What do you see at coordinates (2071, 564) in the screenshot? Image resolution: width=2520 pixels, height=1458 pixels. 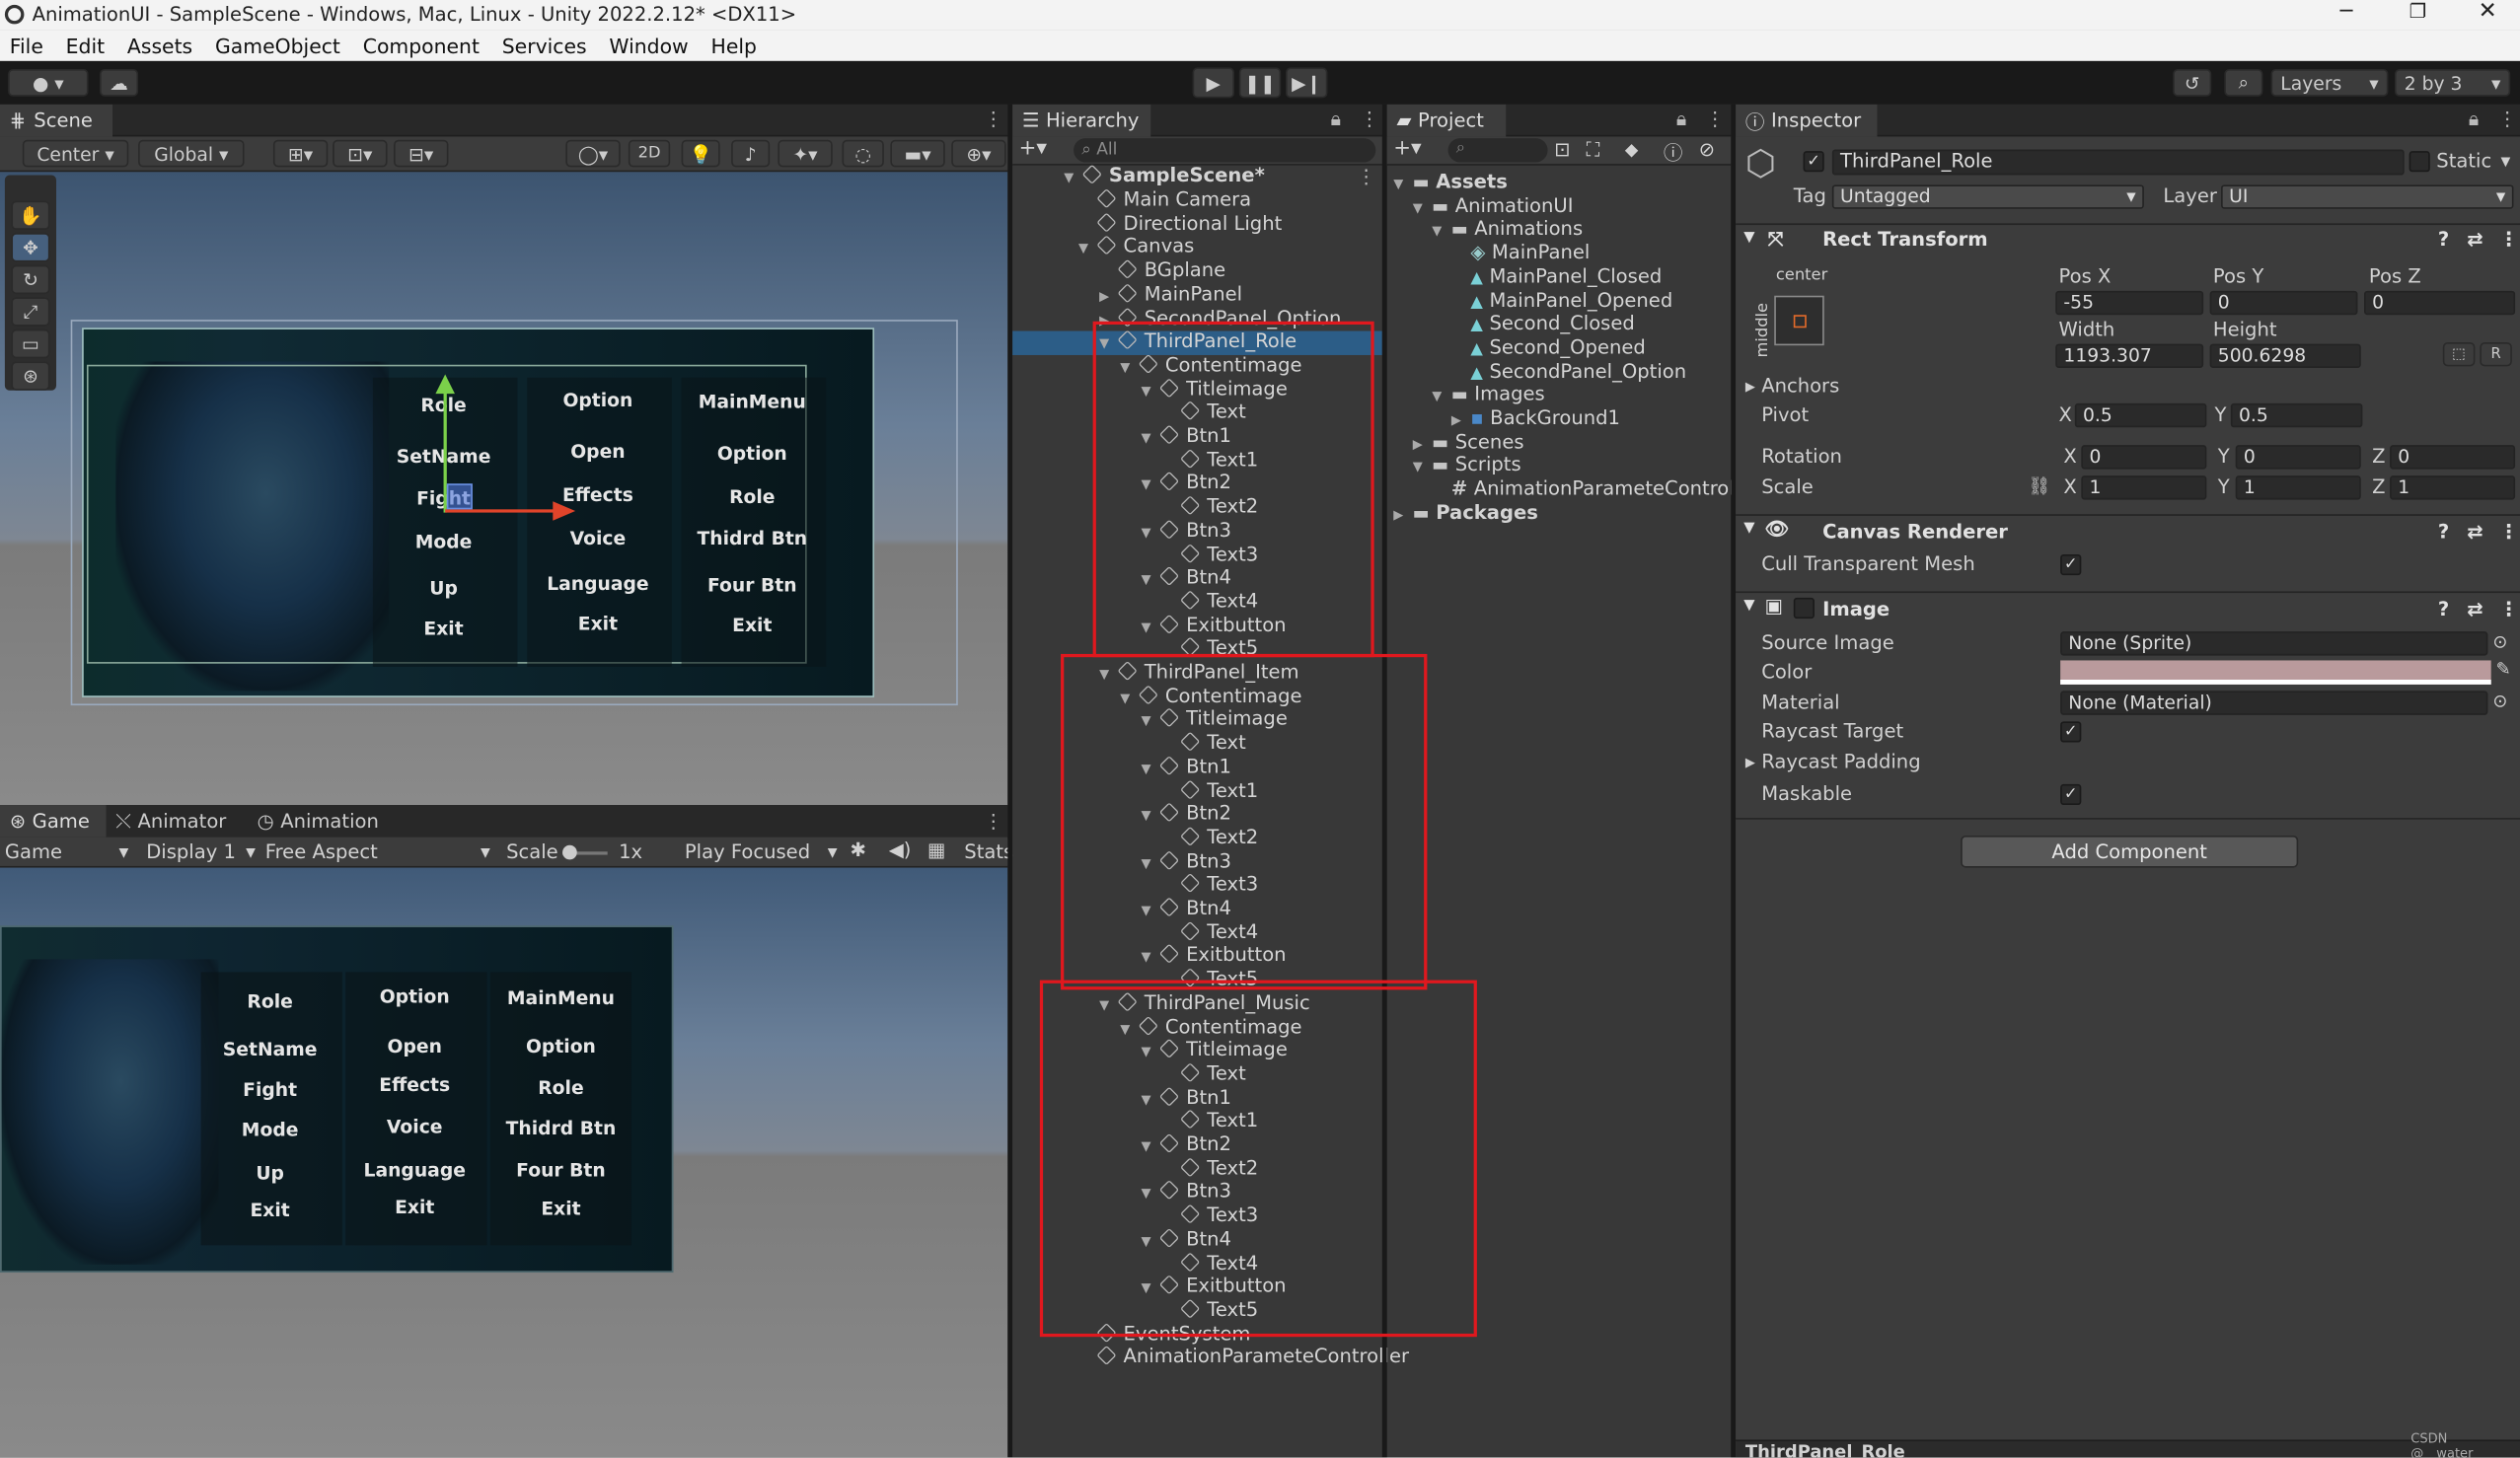 I see `cull-transparent-checkbox: ✓` at bounding box center [2071, 564].